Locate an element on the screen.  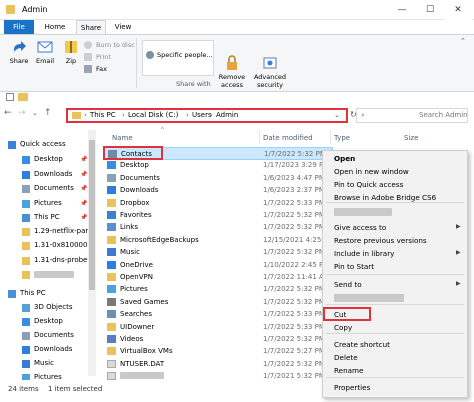
nav-item: 1.29-netflix-part is located at coordinates (48, 231).